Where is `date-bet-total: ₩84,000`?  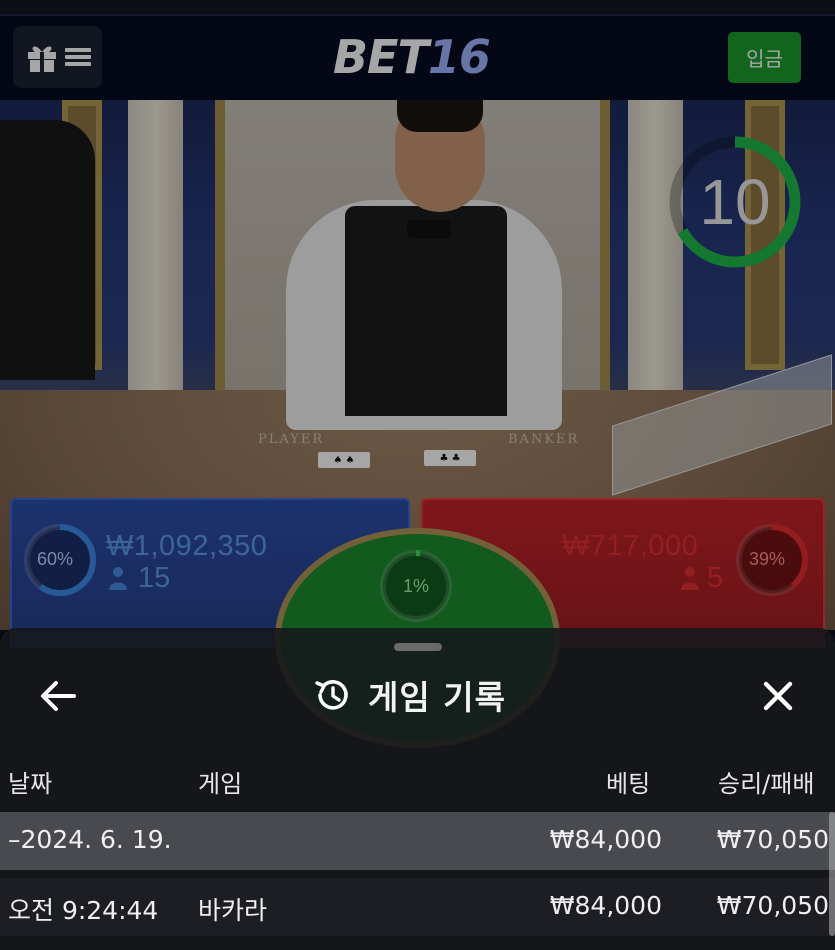 date-bet-total: ₩84,000 is located at coordinates (605, 839).